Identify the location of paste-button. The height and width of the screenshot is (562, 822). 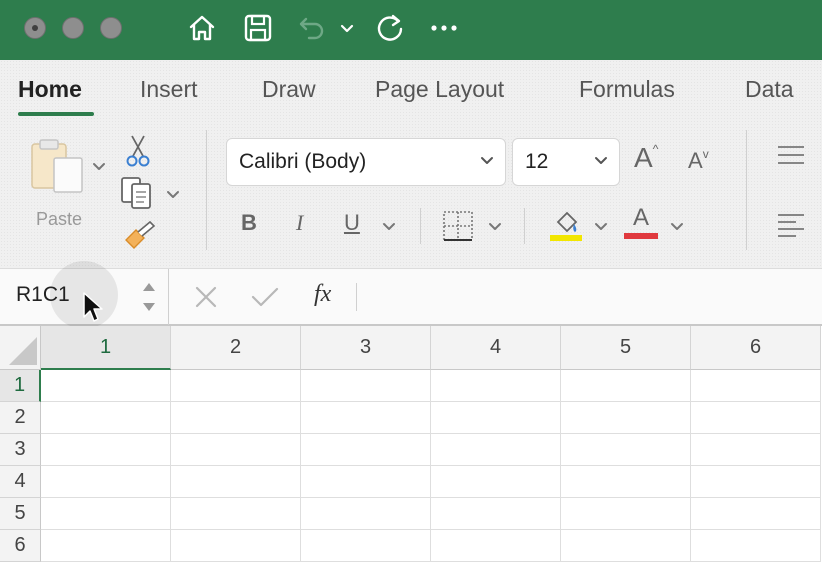
(57, 169).